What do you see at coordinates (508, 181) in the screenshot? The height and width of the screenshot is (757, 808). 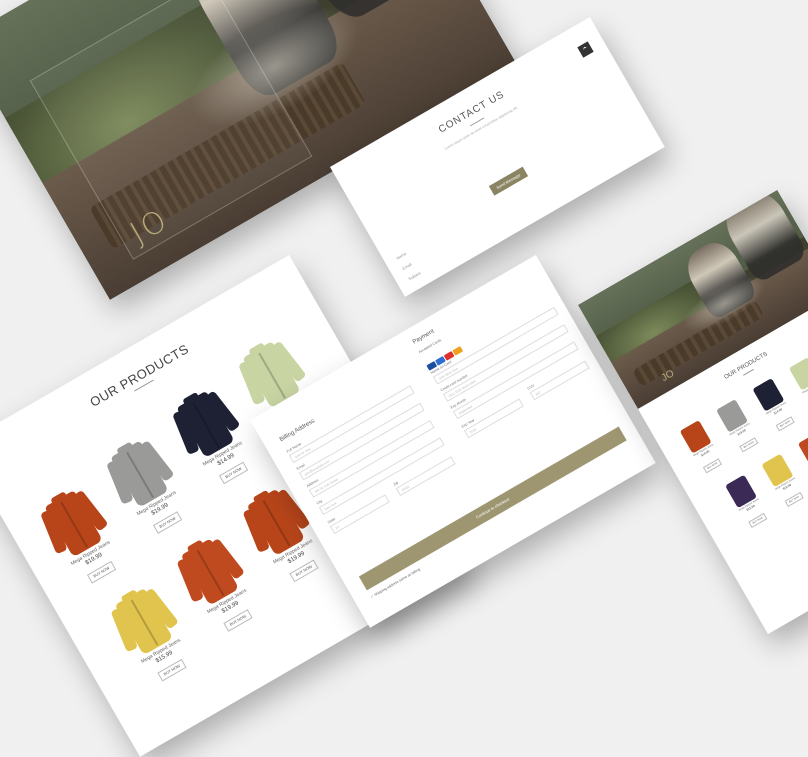 I see `send-message-button: Send Message` at bounding box center [508, 181].